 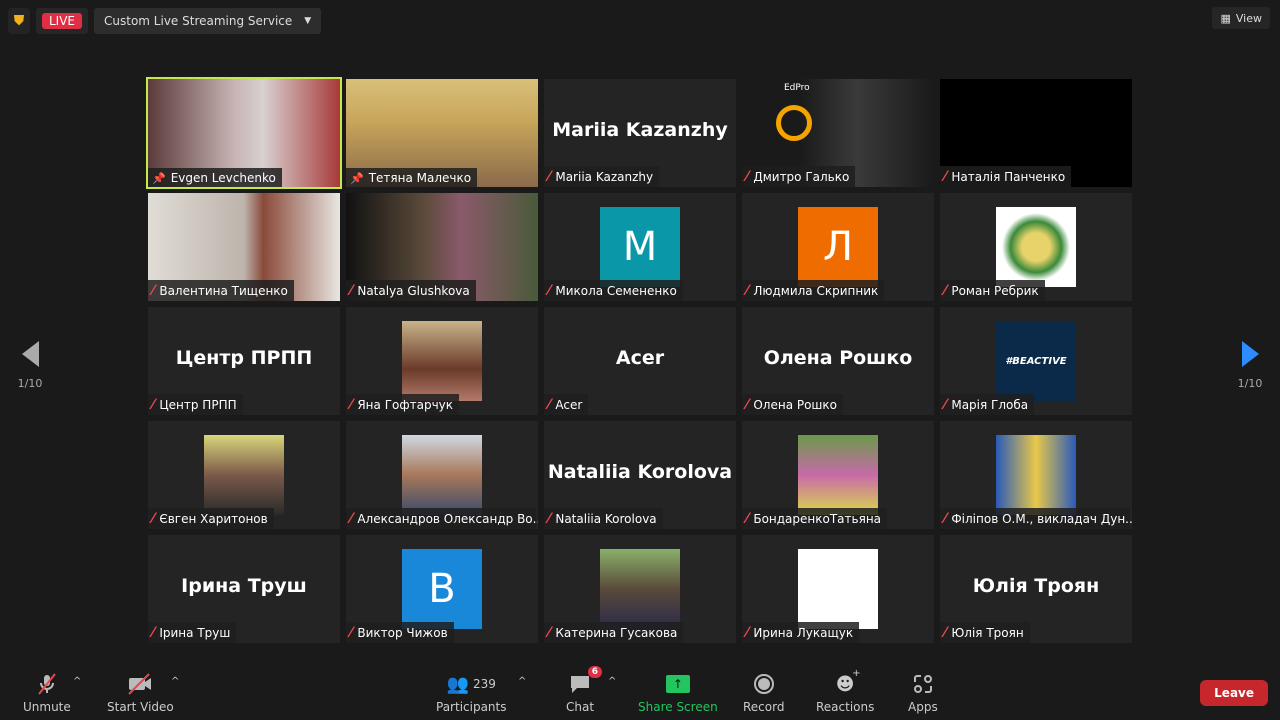 I want to click on name-label: ⁄ Наталія Панченко, so click(x=1006, y=176).